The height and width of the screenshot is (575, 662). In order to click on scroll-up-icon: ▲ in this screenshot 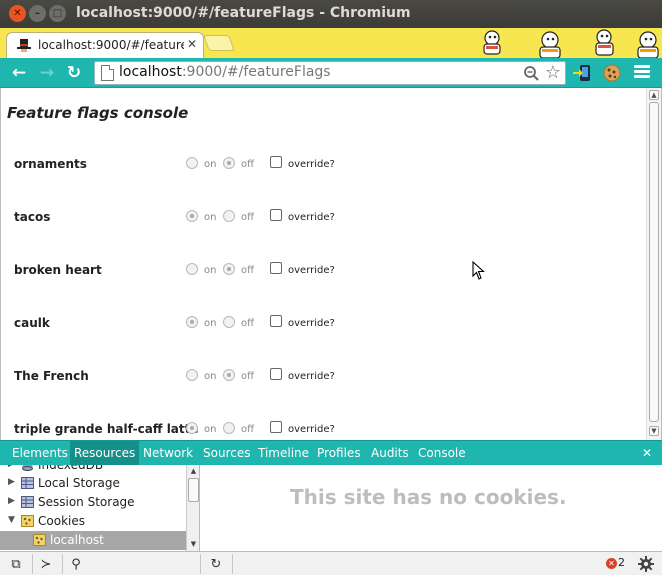, I will do `click(654, 95)`.